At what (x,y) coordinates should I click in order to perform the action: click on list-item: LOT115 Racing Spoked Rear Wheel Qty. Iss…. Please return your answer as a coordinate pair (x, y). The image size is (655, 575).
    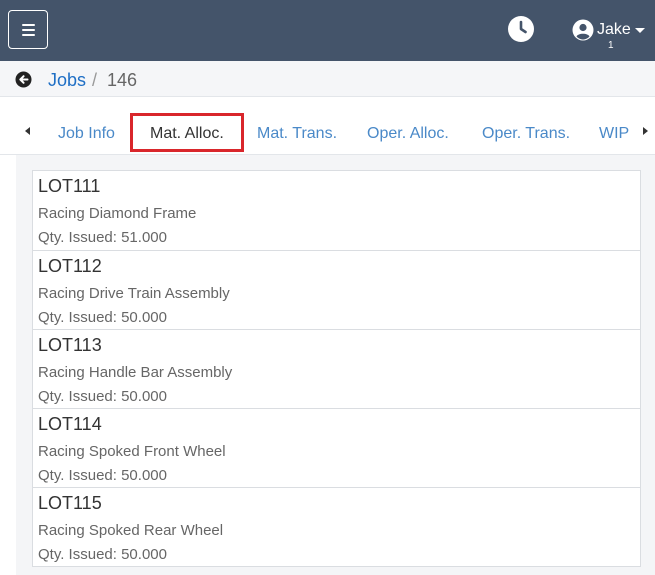
    Looking at the image, I should click on (336, 527).